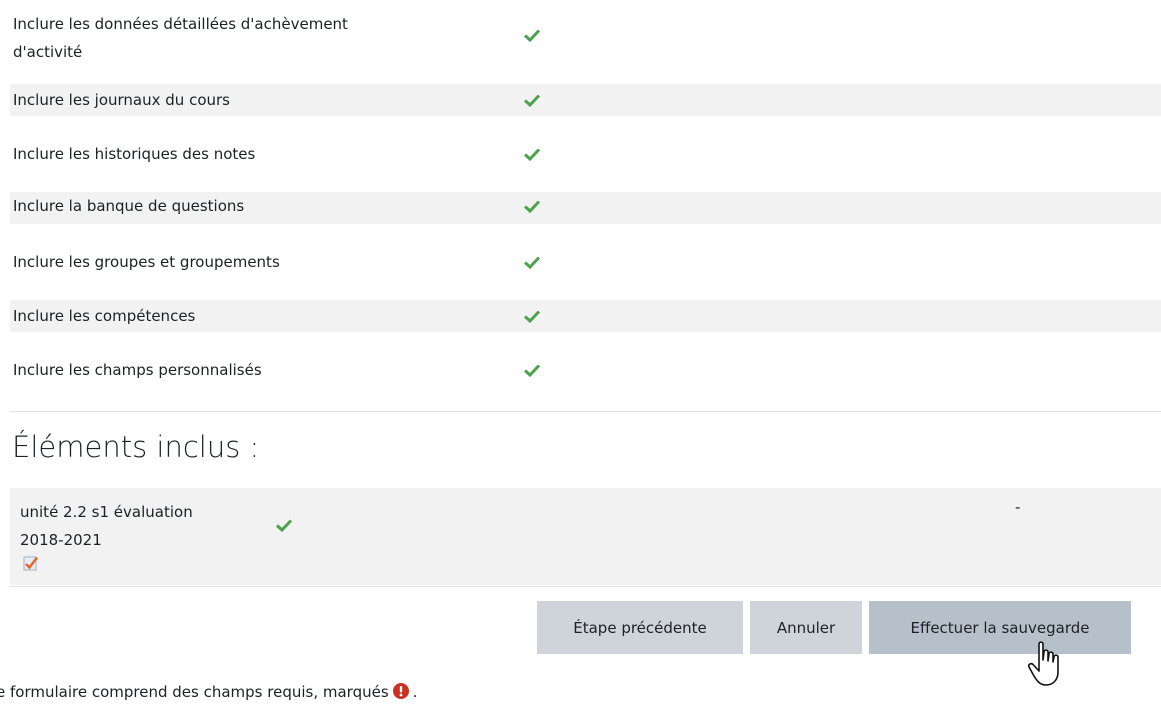 This screenshot has height=704, width=1161. I want to click on setting-row-competencies: Inclure les compétences, so click(585, 316).